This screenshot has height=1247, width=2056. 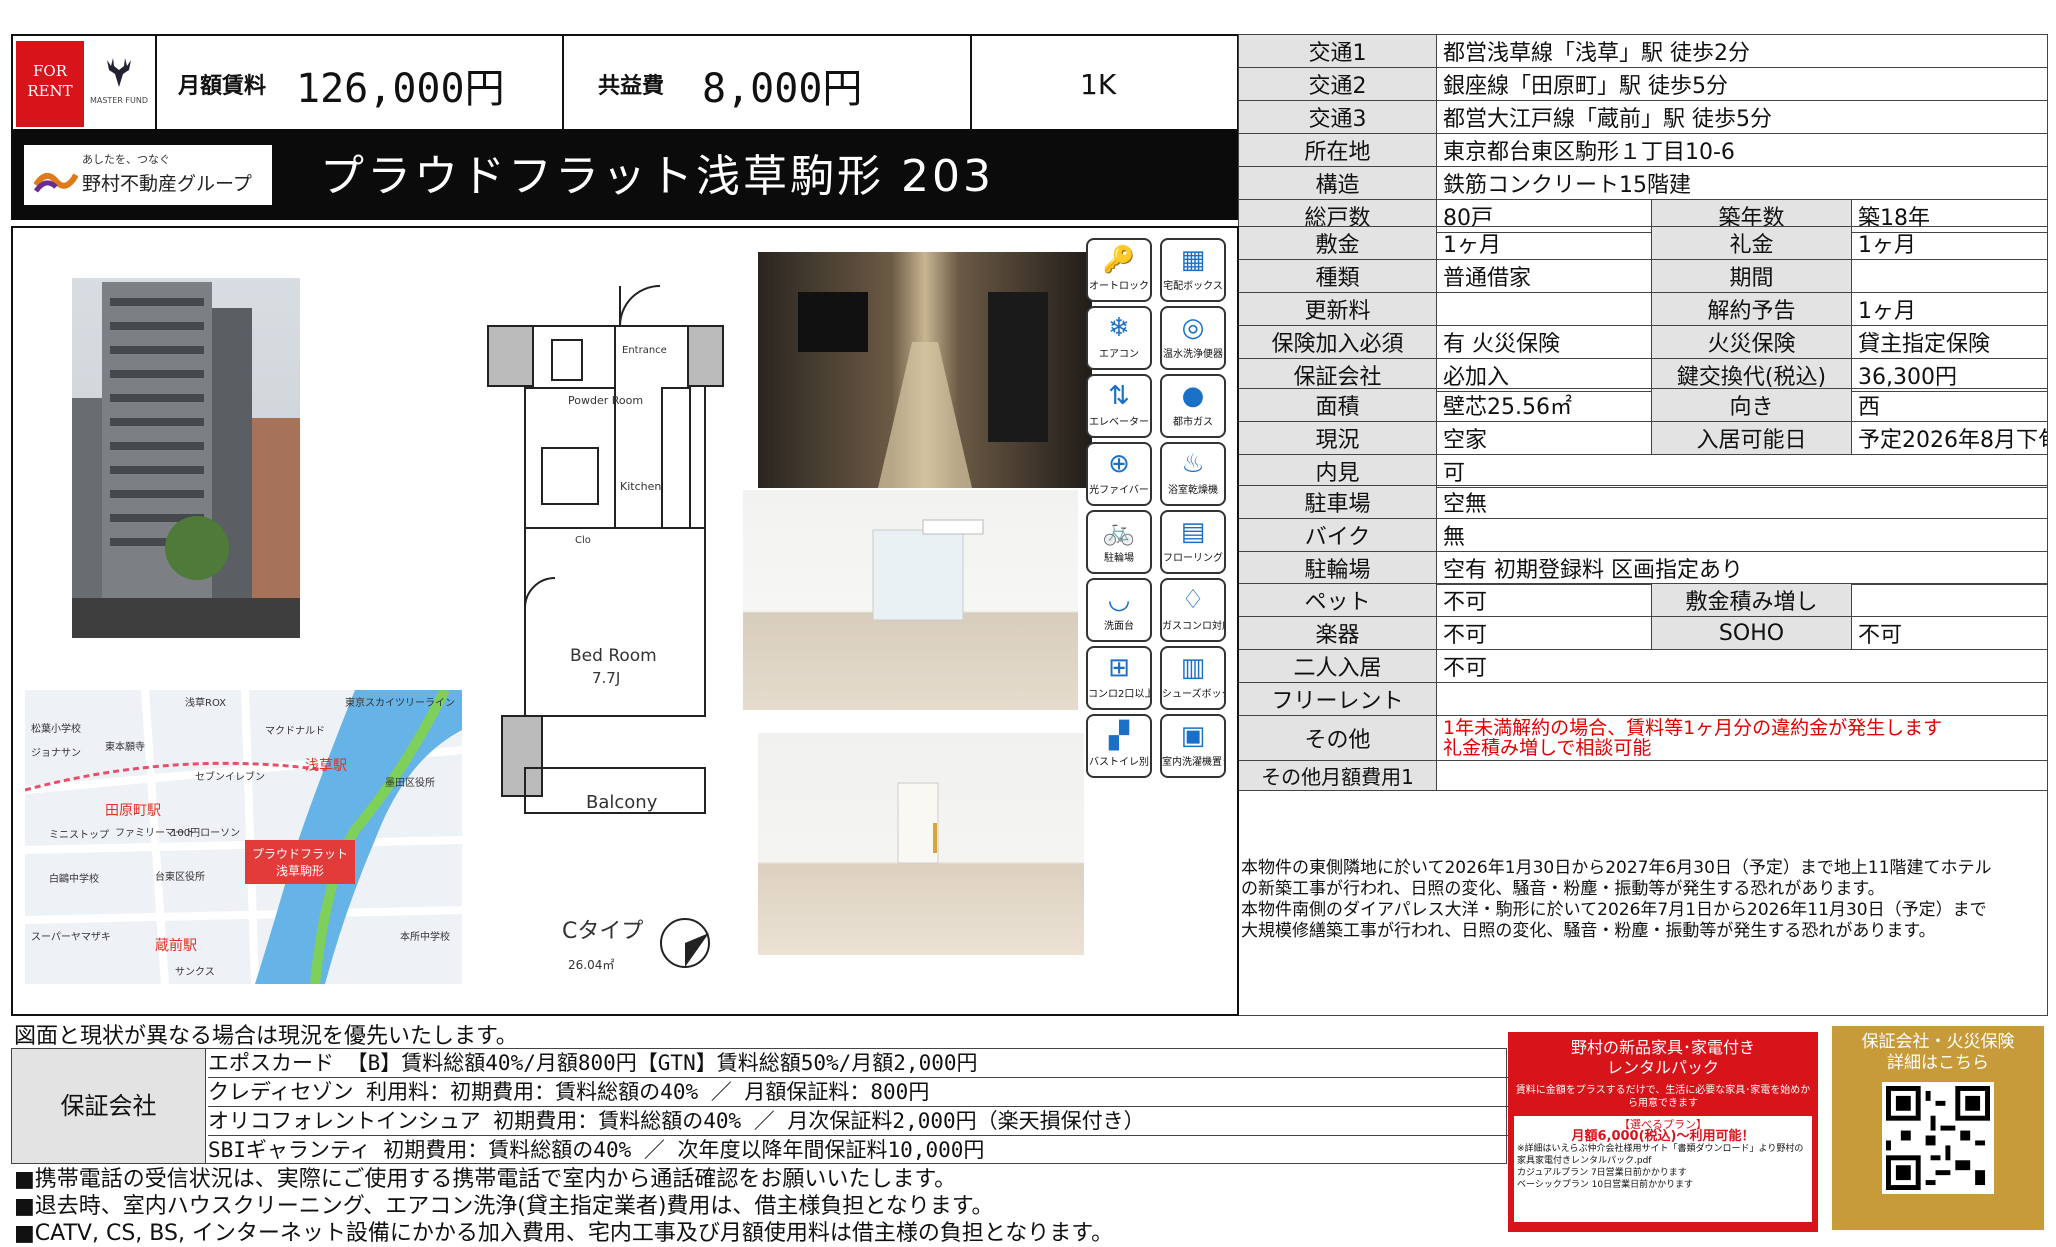 What do you see at coordinates (79, 835) in the screenshot?
I see `svg-text: ミニストップ` at bounding box center [79, 835].